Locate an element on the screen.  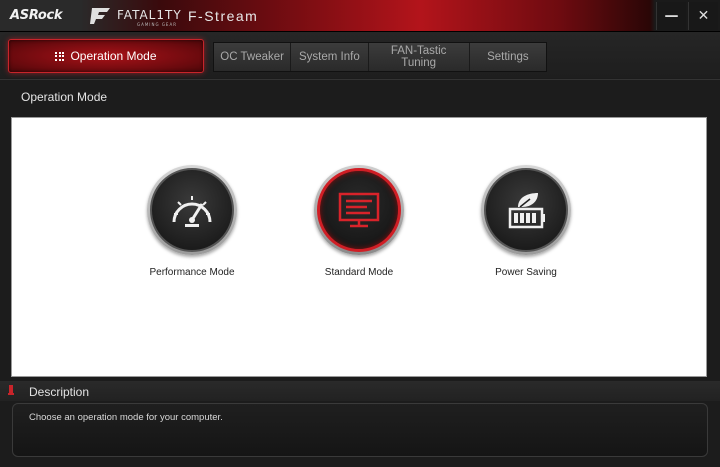
tab-operation-mode: Operation Mode is located at coordinates (106, 56).